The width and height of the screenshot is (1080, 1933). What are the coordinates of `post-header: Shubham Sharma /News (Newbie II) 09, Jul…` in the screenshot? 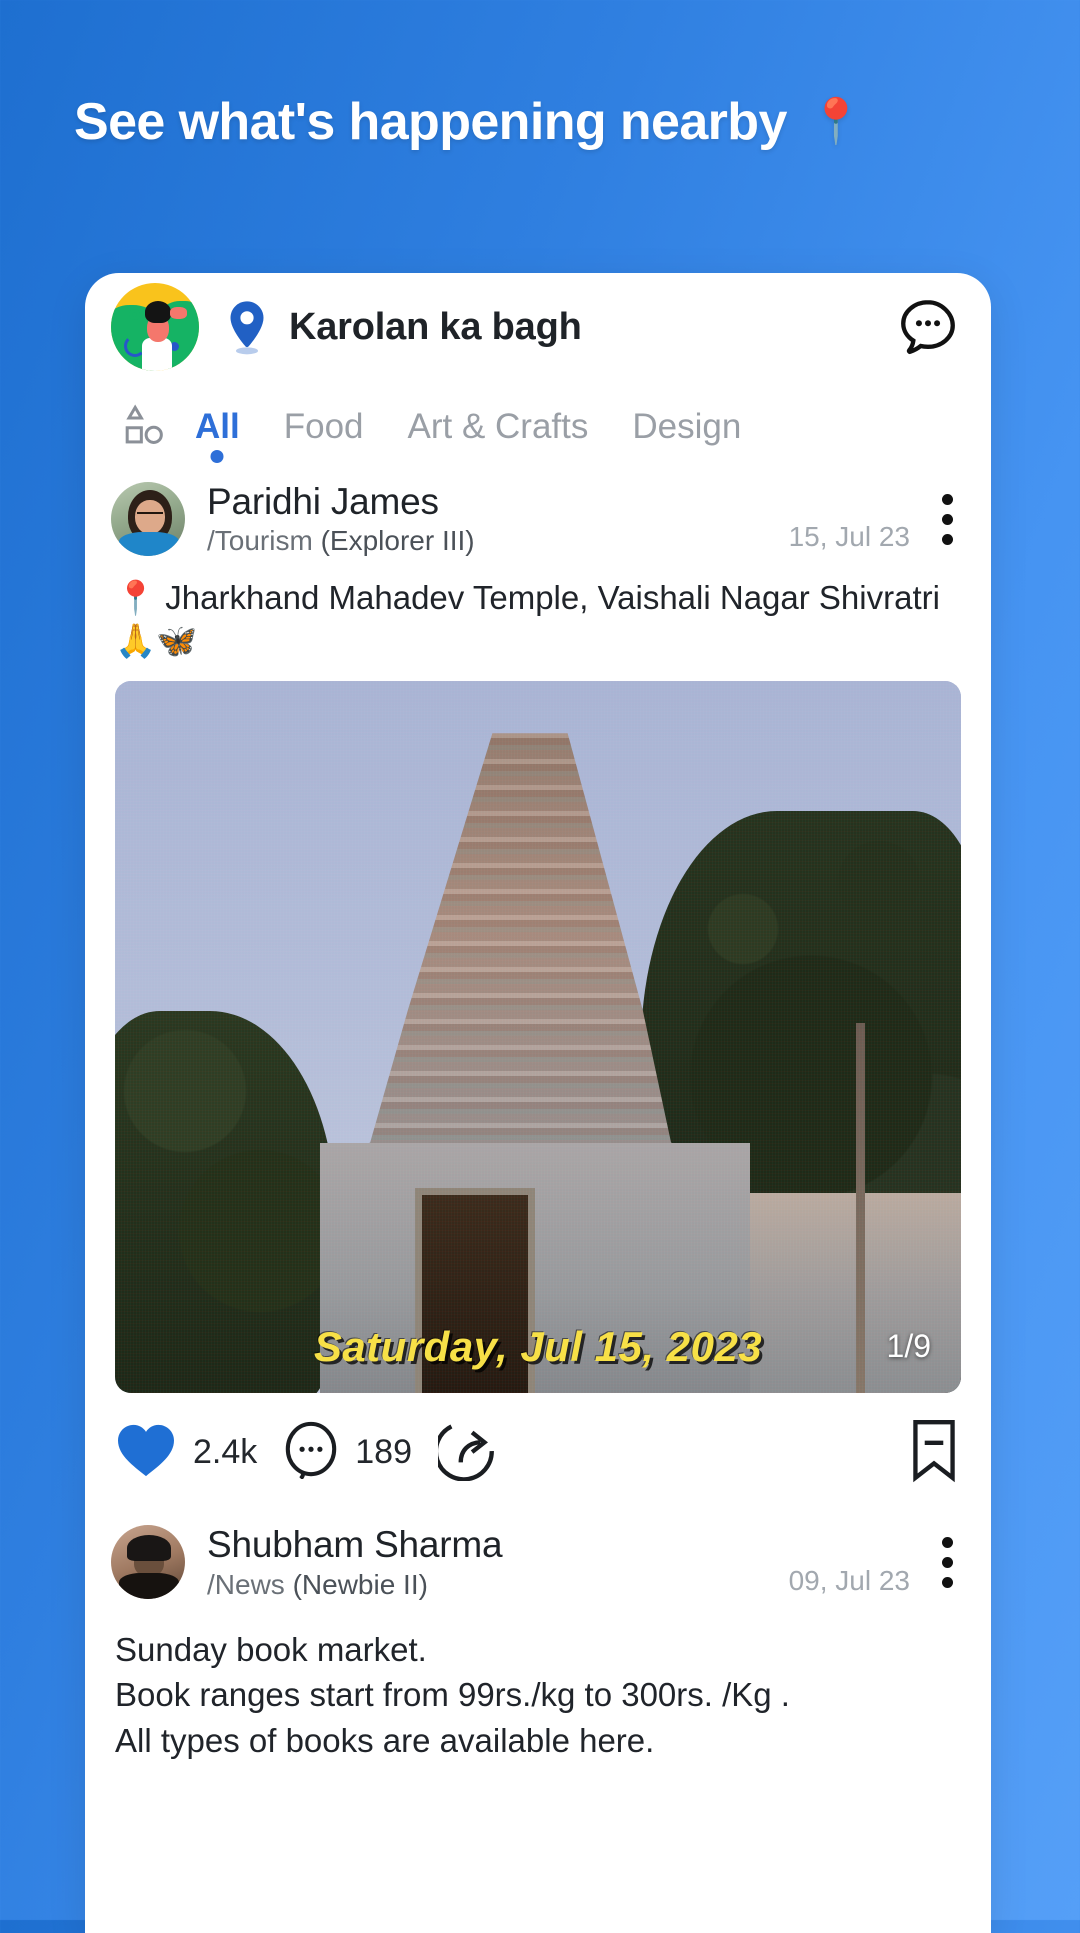 It's located at (538, 1558).